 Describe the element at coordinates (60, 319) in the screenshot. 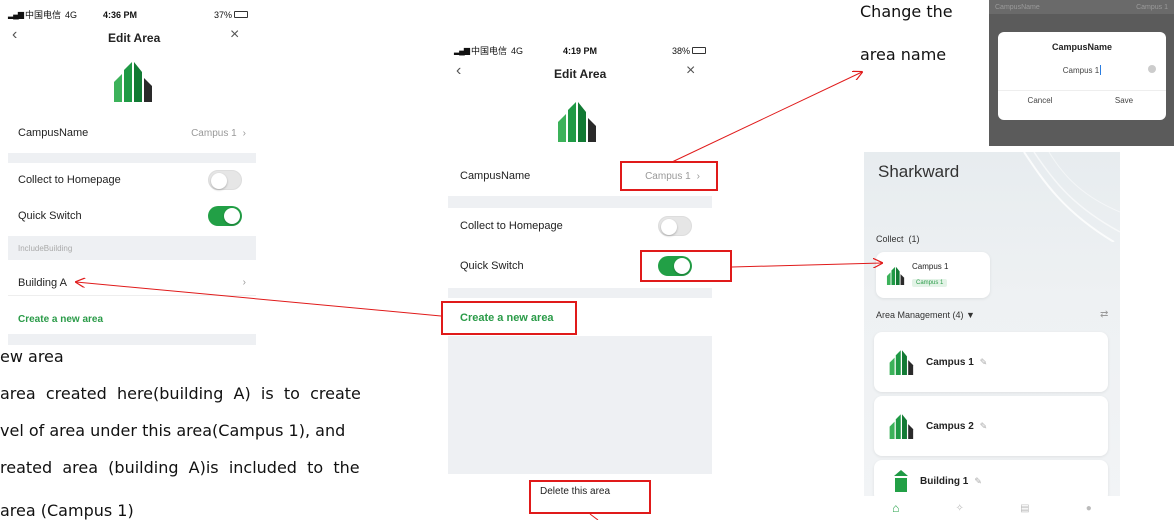

I see `create-area-link: Create a new area` at that location.